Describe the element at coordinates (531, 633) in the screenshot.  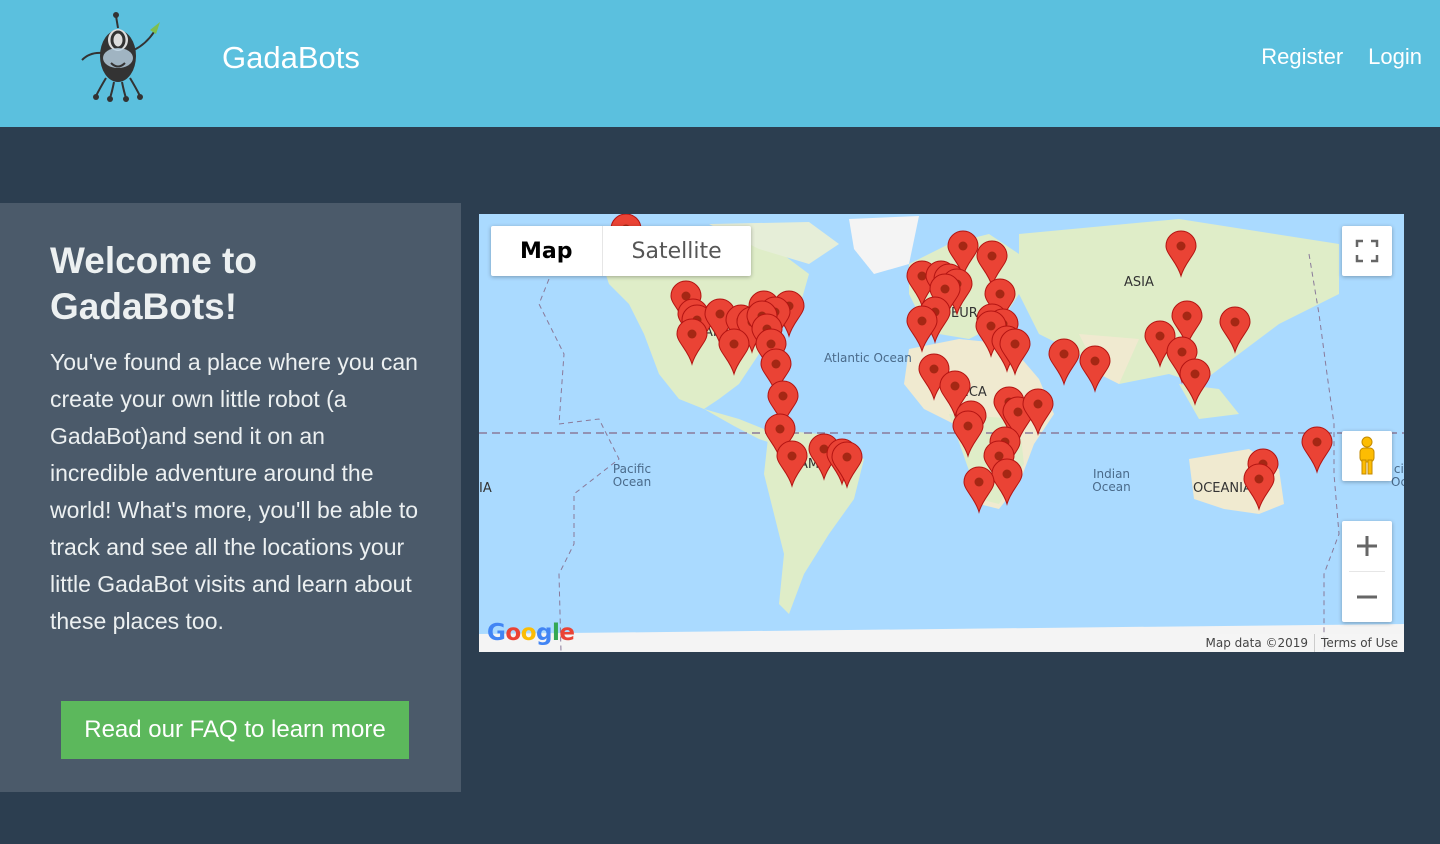
I see `google-logo: Google` at that location.